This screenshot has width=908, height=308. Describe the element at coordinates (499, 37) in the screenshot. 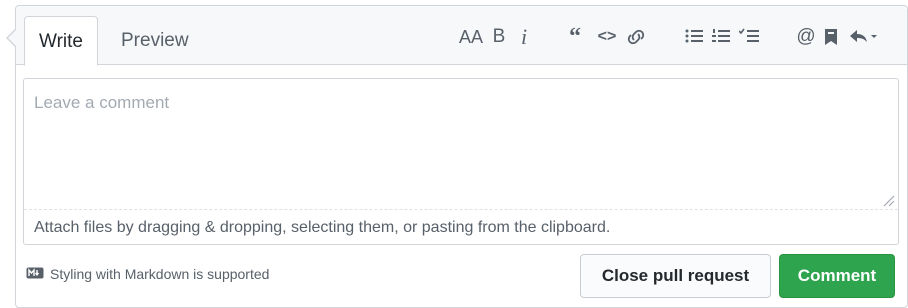

I see `bold-button: B` at that location.